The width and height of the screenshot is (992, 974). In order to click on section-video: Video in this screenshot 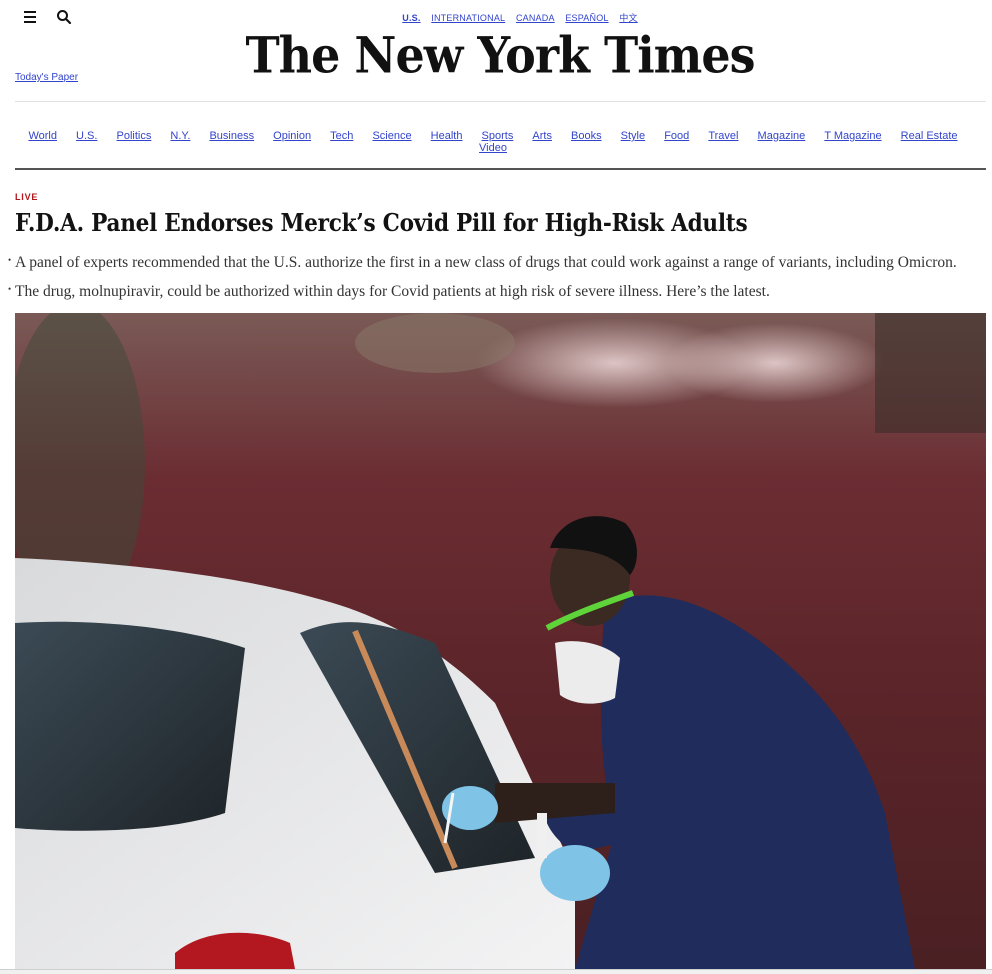, I will do `click(493, 148)`.